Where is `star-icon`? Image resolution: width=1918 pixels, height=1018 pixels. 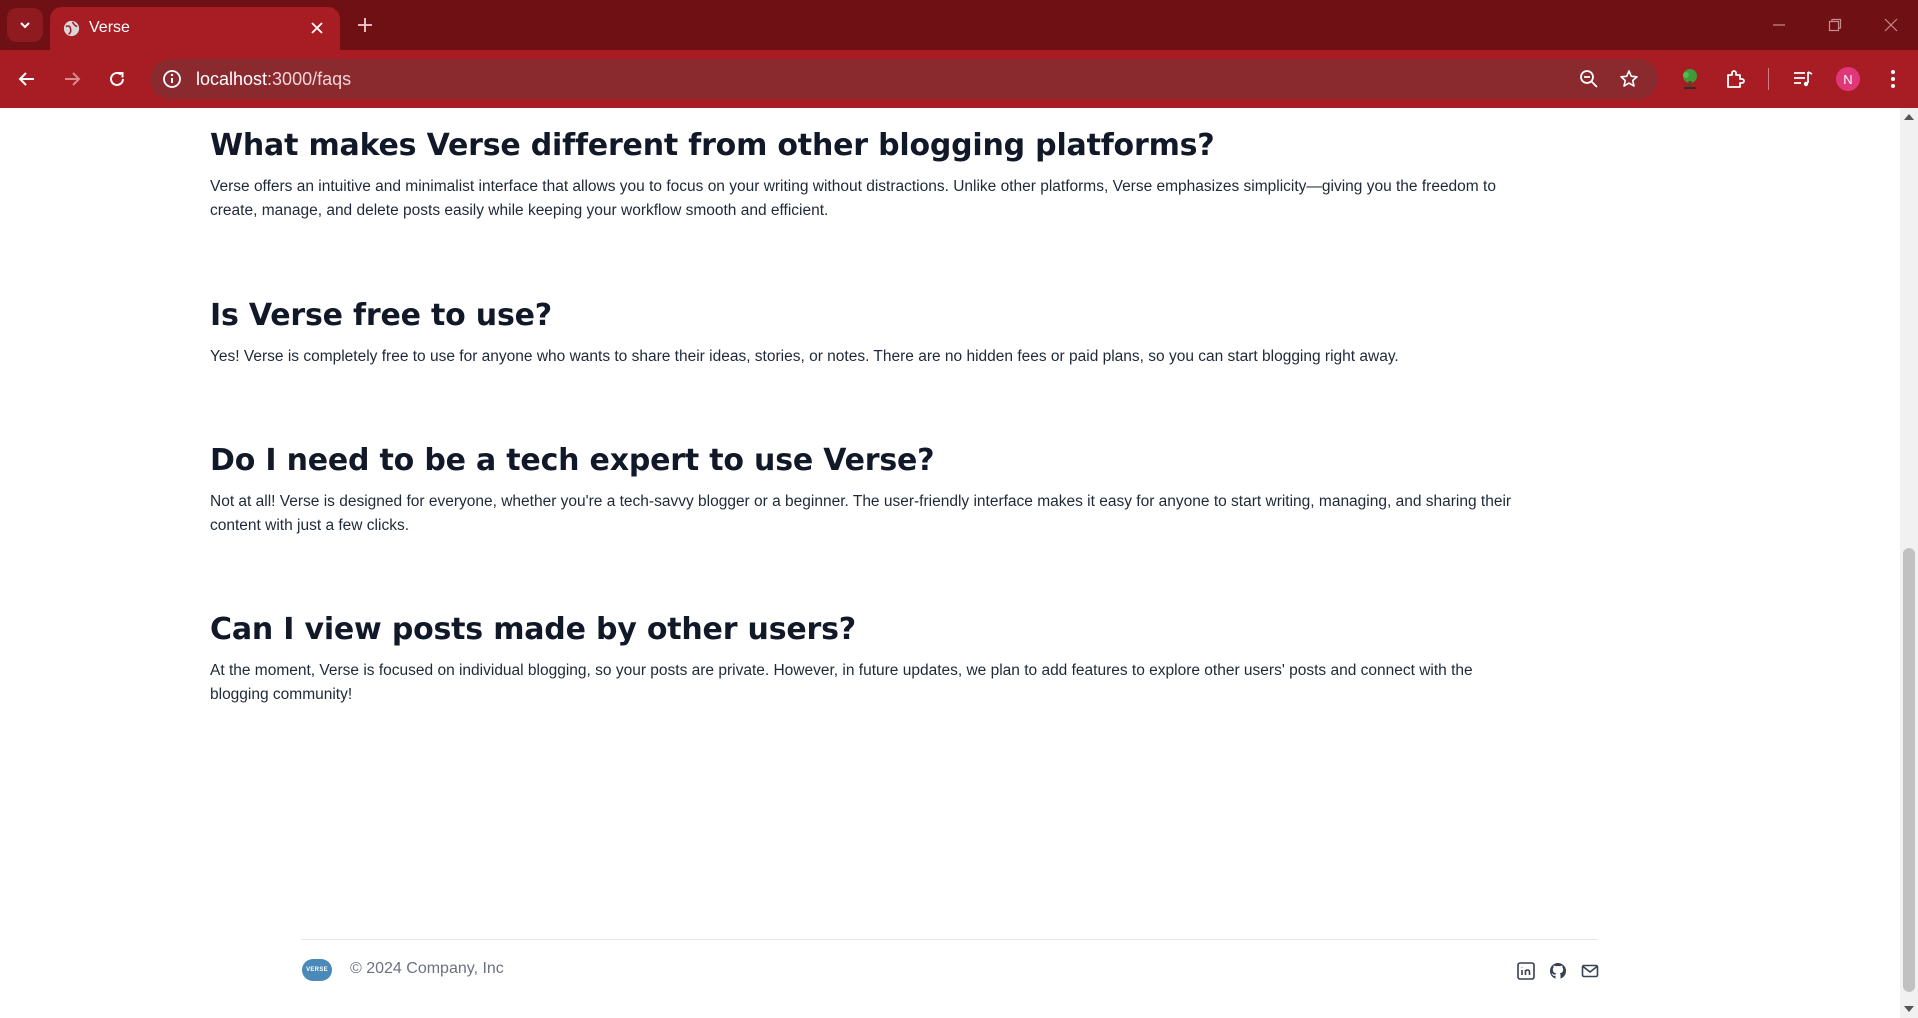
star-icon is located at coordinates (1629, 78).